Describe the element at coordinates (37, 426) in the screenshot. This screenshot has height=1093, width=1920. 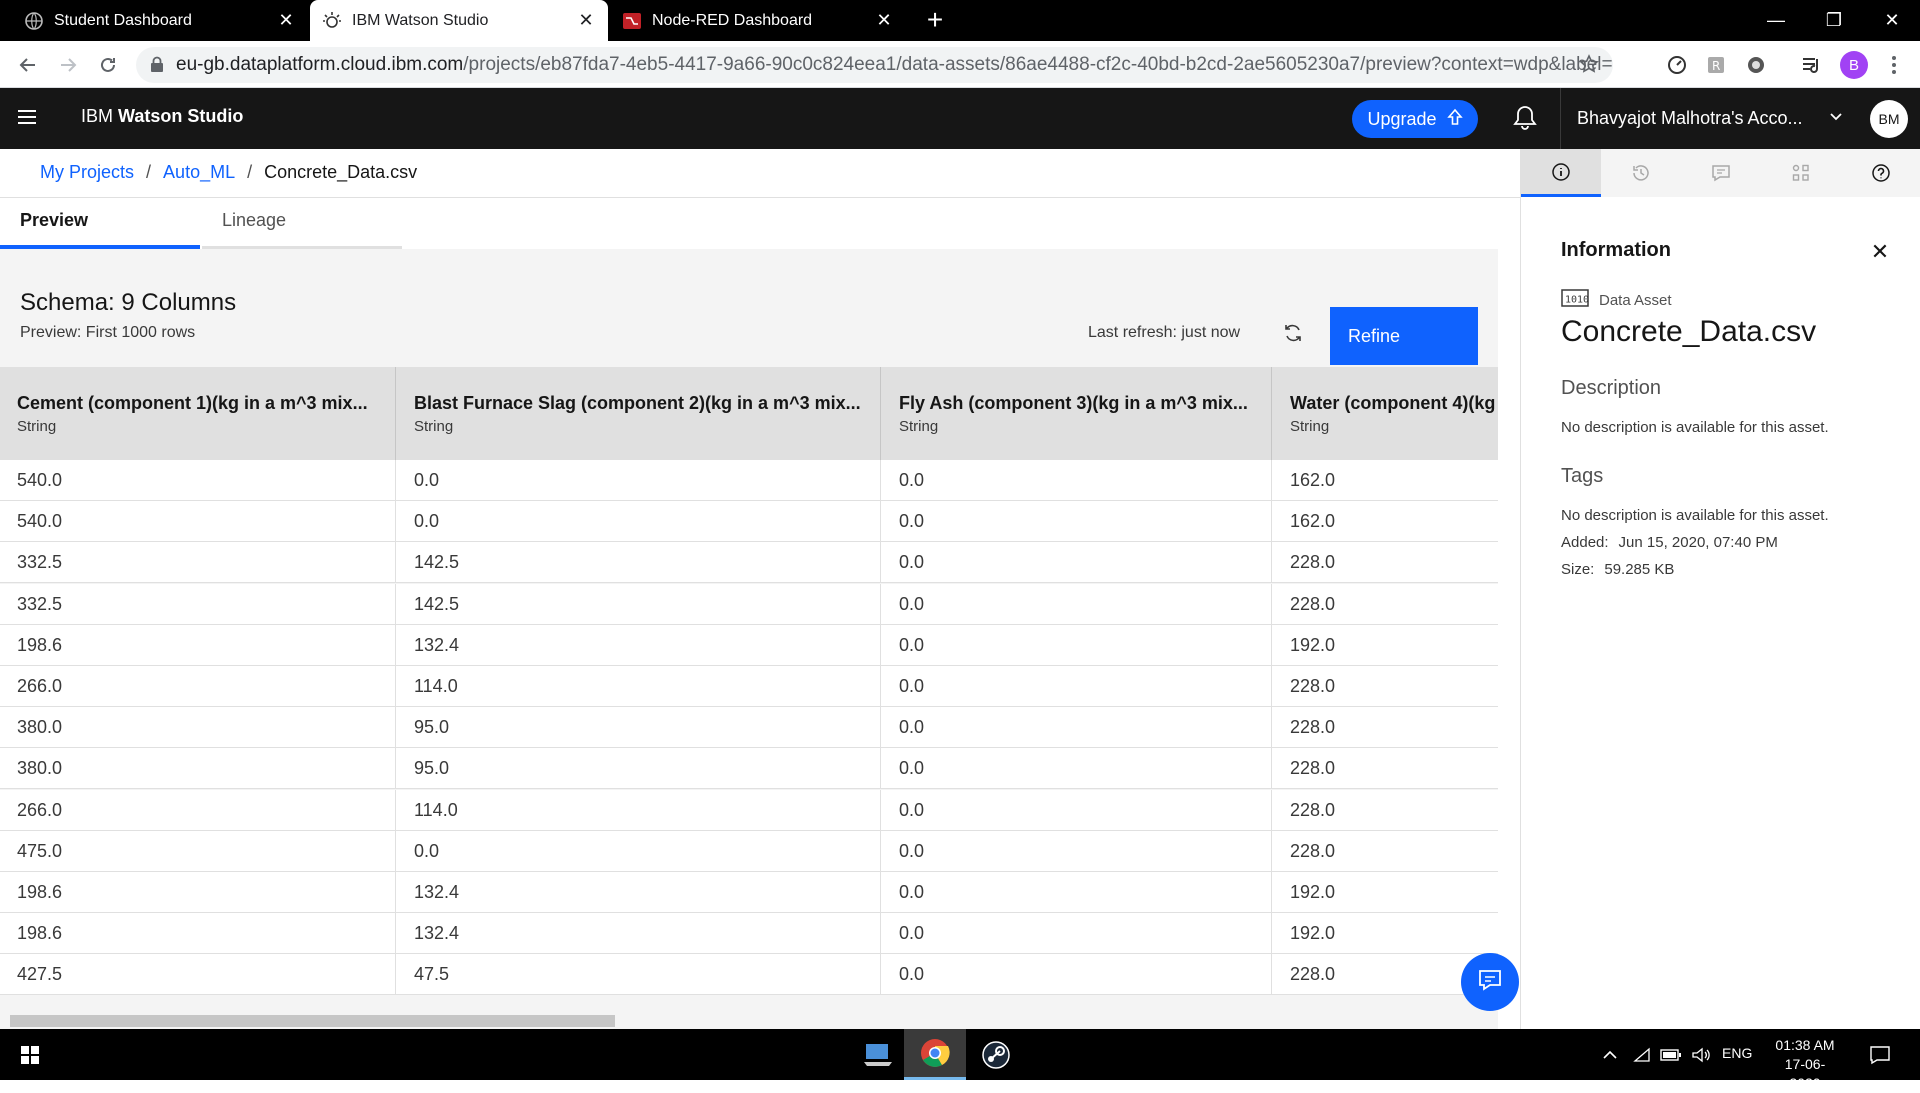
I see `column-type: String` at that location.